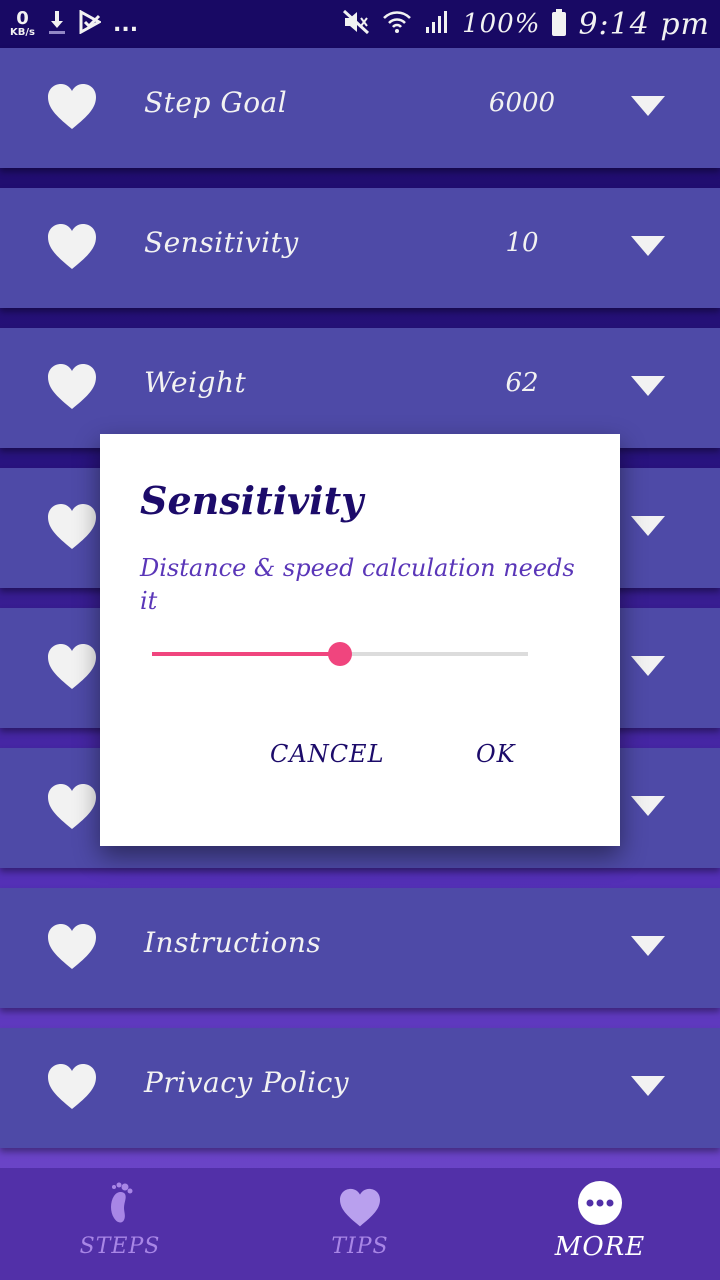  What do you see at coordinates (360, 1088) in the screenshot?
I see `settings-row-privacy-policy: Privacy Policy` at bounding box center [360, 1088].